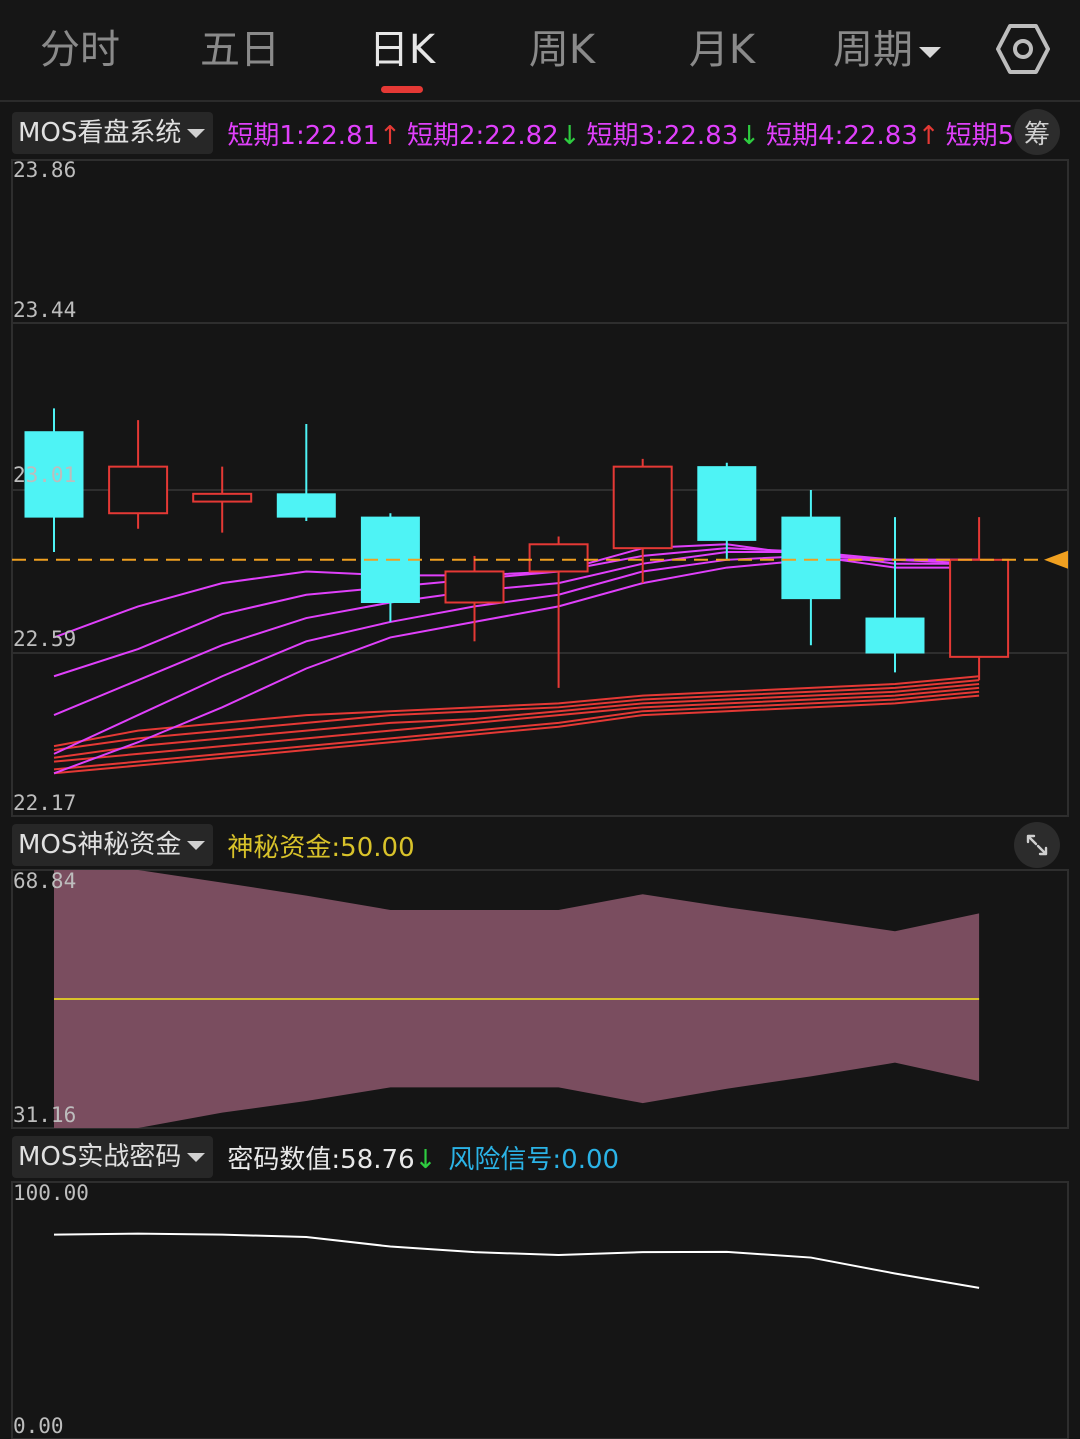  I want to click on risk-signal-value: 风险信号:0.00, so click(534, 1159).